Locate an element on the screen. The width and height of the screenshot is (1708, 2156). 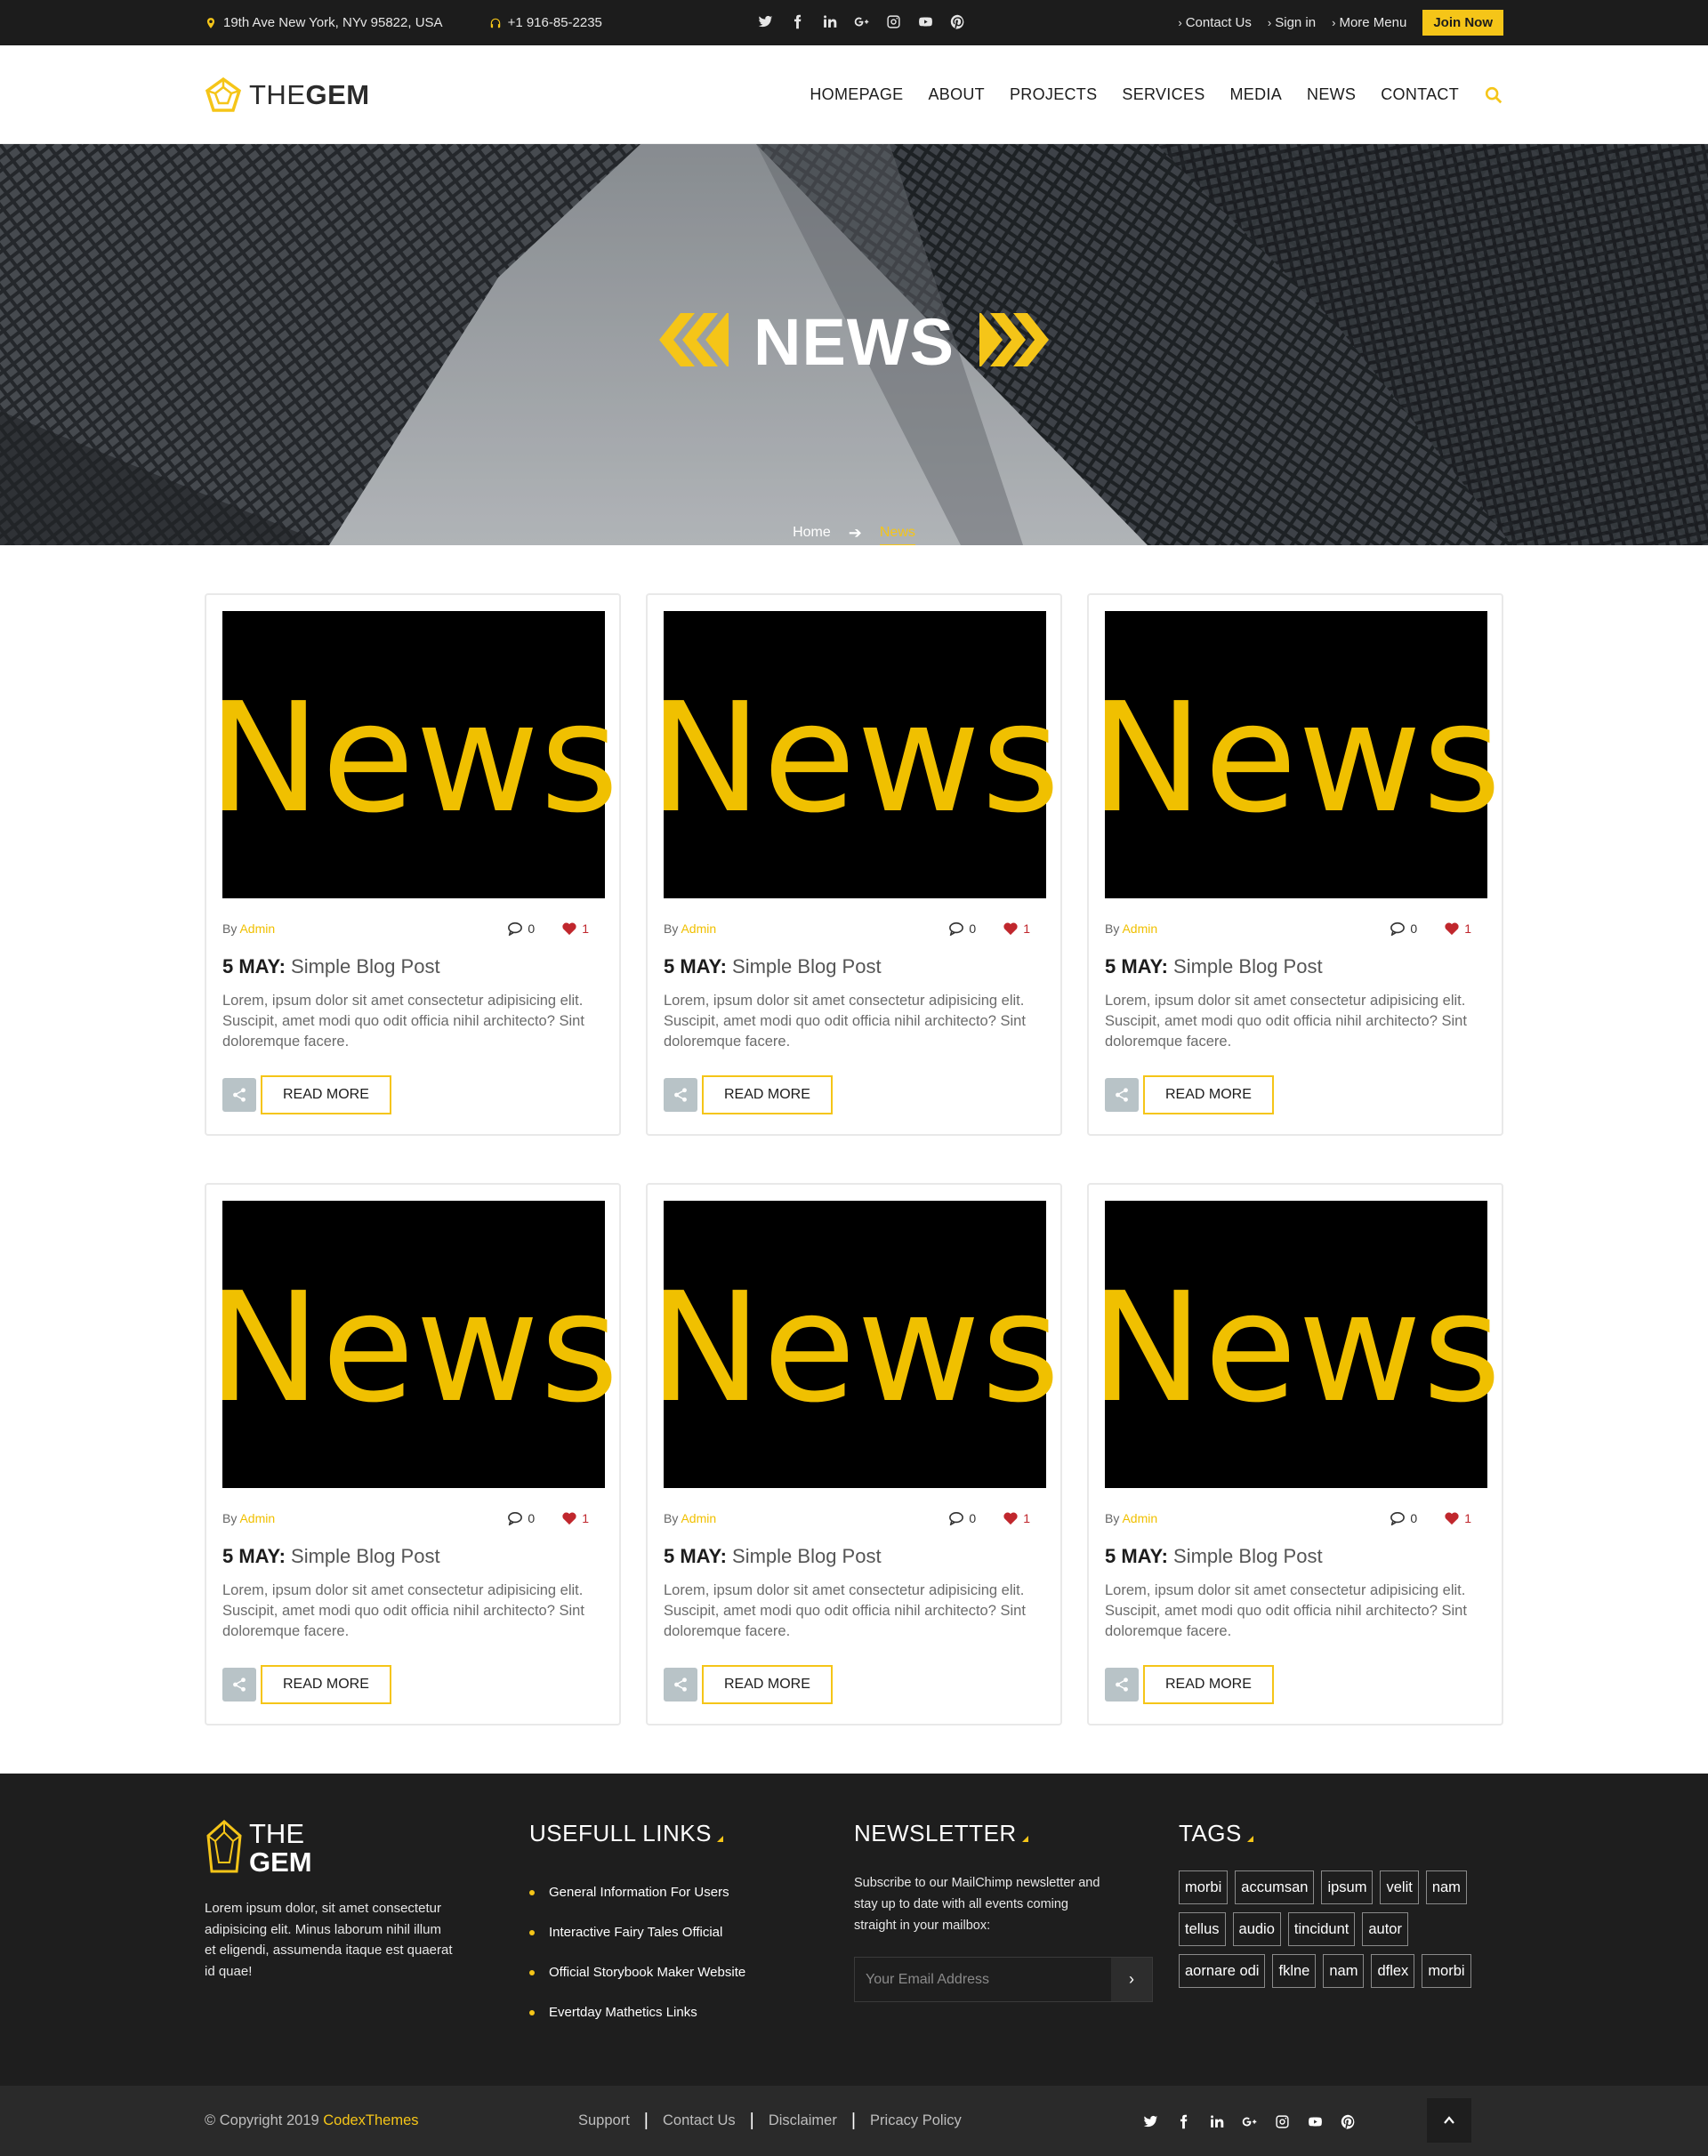
copyright-brand: CodexThemes is located at coordinates (370, 2120).